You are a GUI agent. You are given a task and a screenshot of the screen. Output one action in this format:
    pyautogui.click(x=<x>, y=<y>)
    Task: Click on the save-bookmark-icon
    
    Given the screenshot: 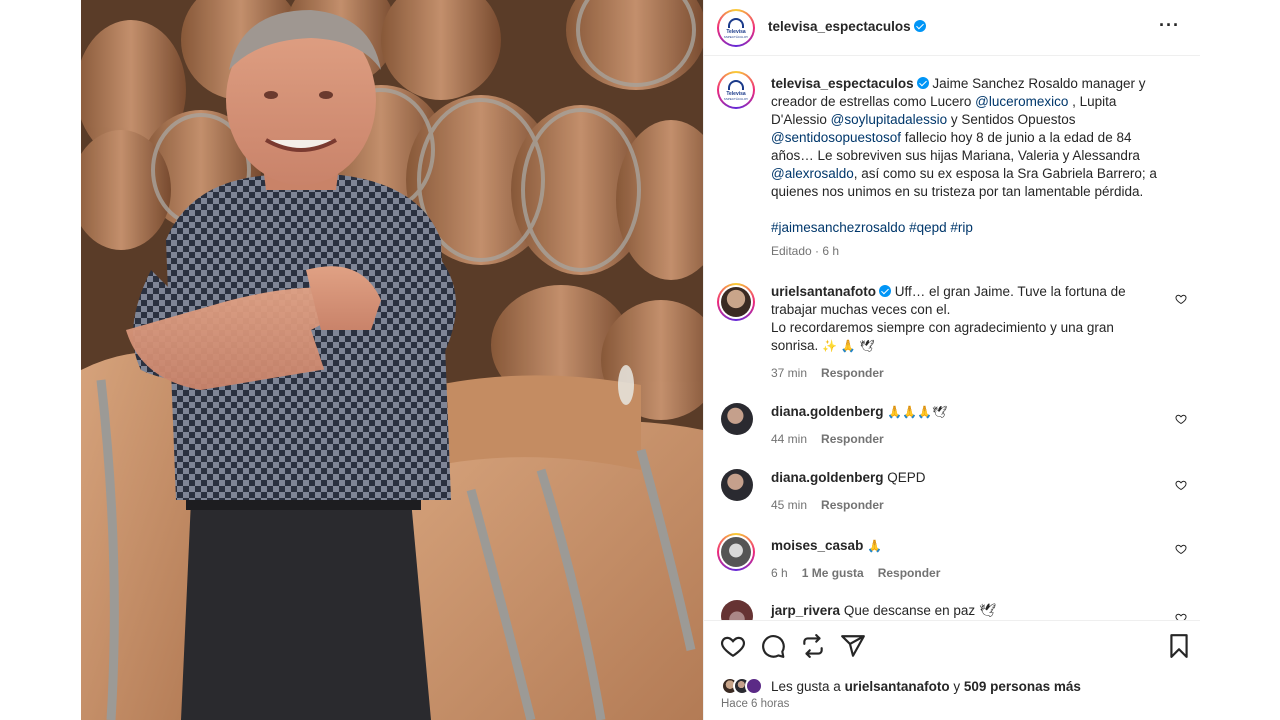 What is the action you would take?
    pyautogui.click(x=1179, y=646)
    